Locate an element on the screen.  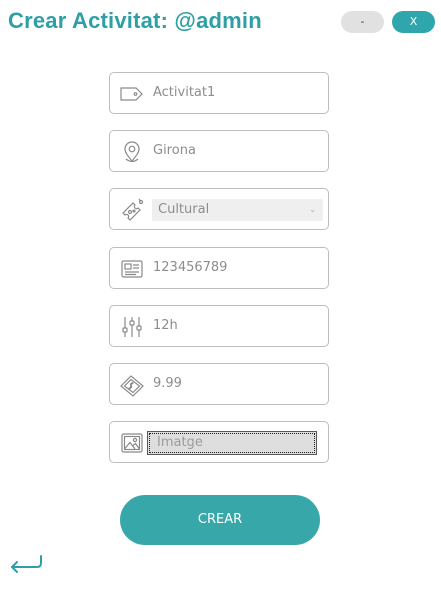
back-arrow-icon is located at coordinates (26, 564).